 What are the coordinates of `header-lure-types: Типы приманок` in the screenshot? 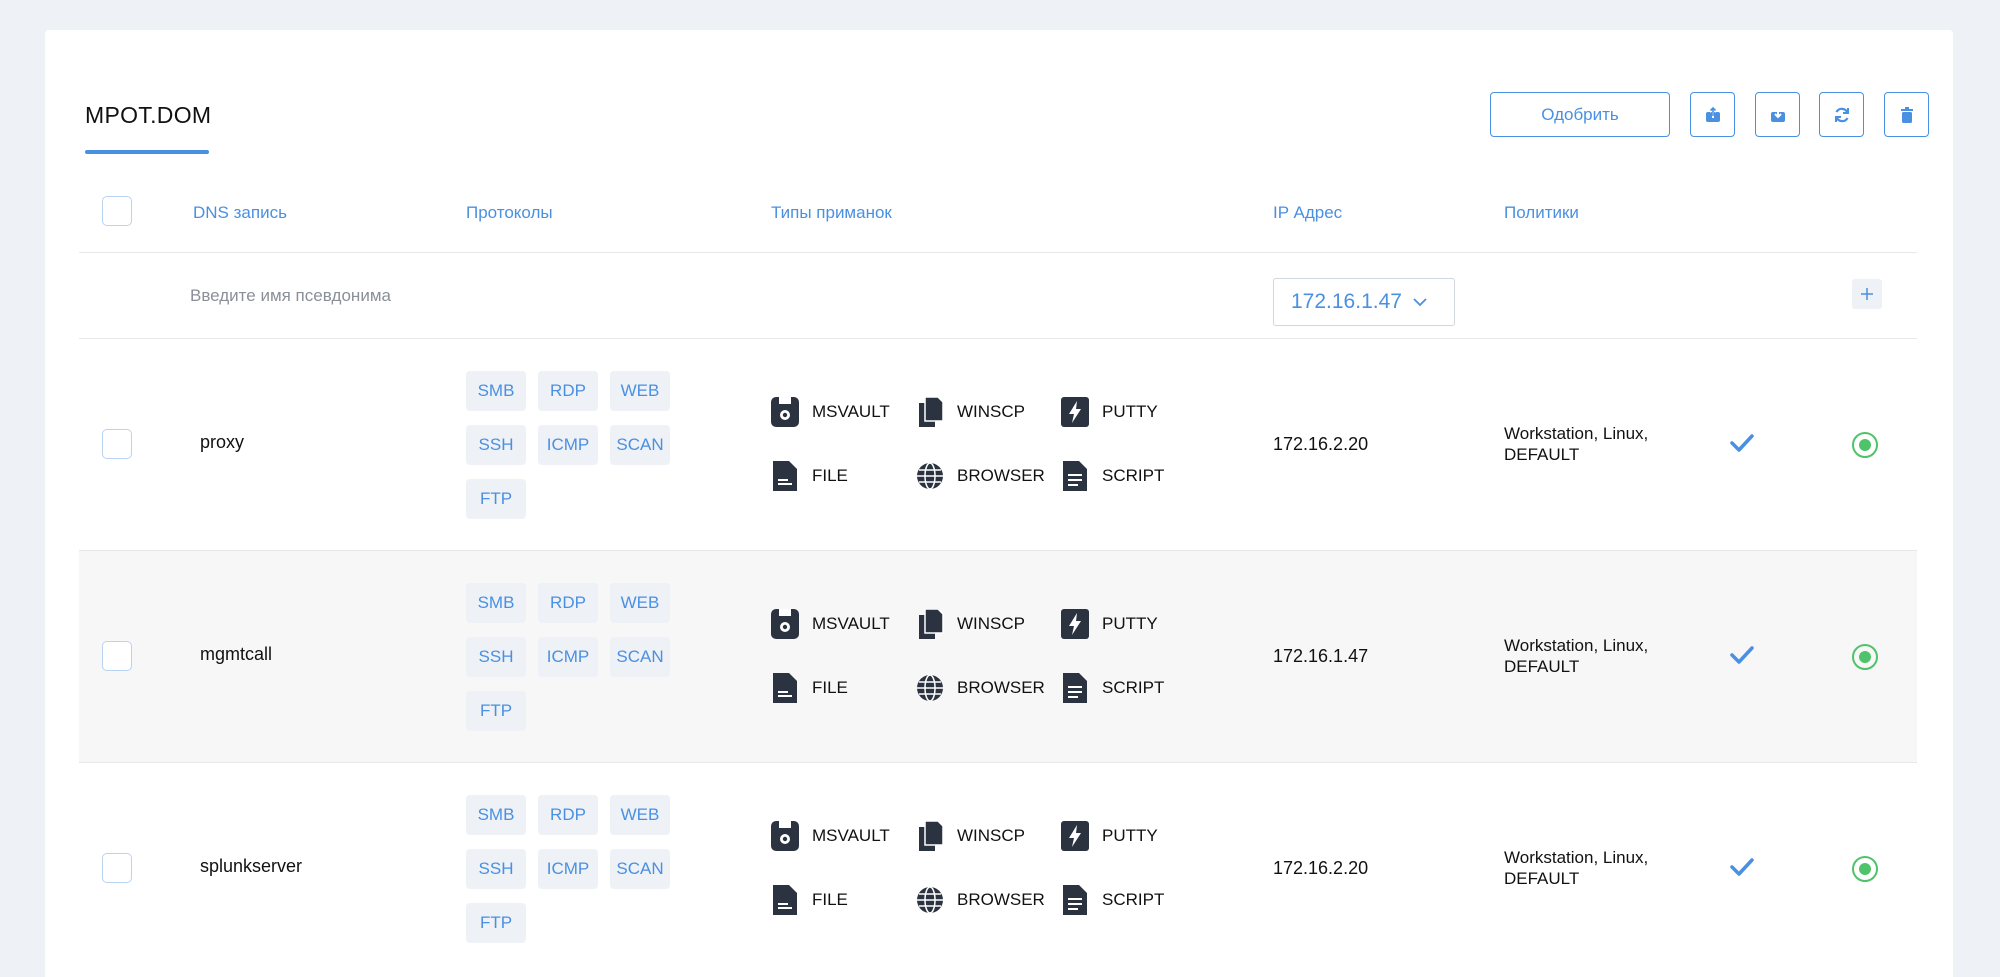 It's located at (831, 212).